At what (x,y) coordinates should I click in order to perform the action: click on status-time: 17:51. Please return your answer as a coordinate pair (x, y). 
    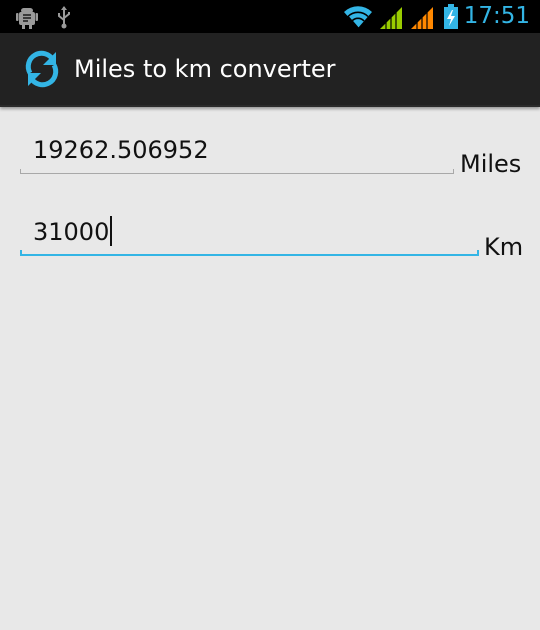
    Looking at the image, I should click on (496, 16).